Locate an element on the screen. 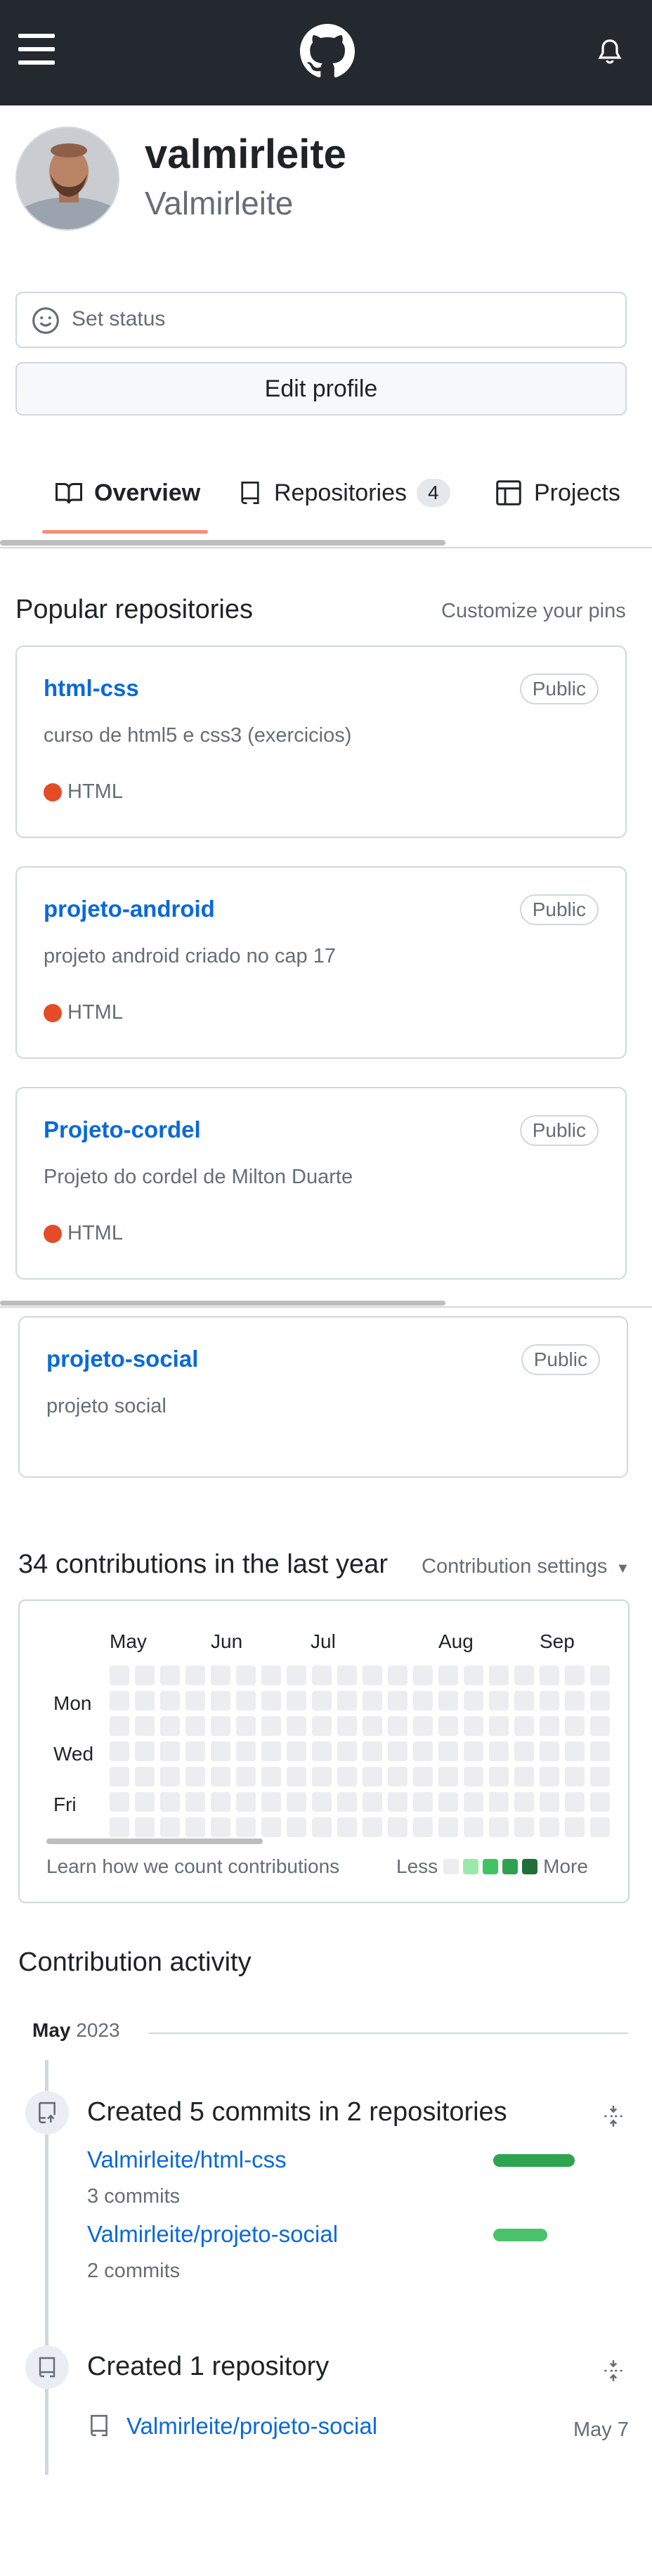 Image resolution: width=652 pixels, height=2576 pixels. customize-pins-link: Customize your pins is located at coordinates (533, 611).